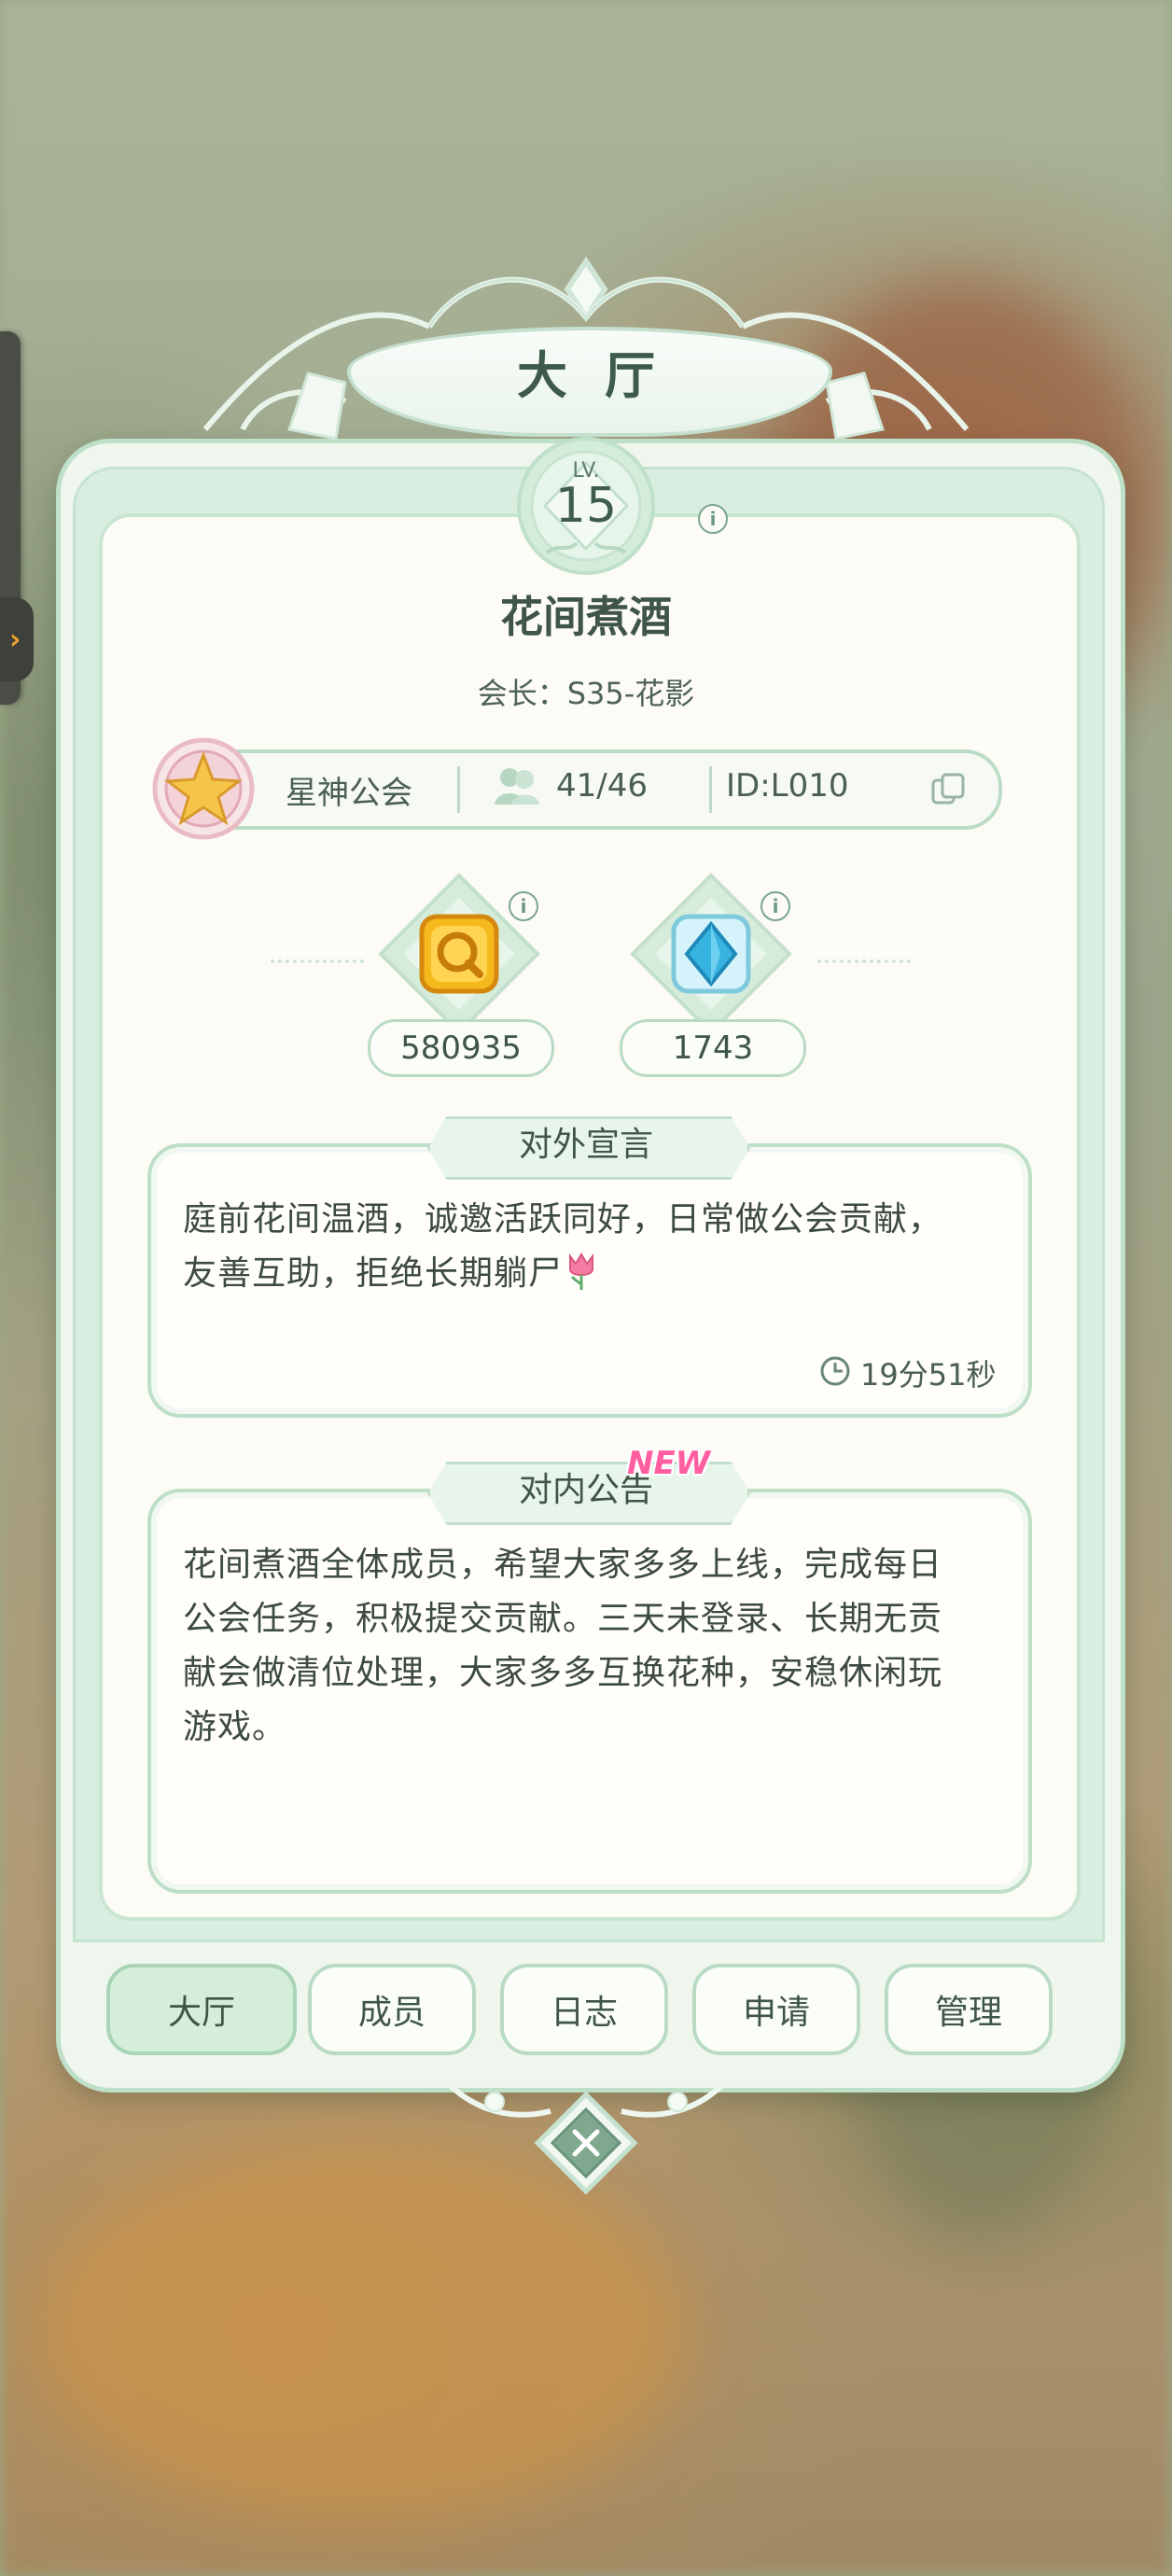 The image size is (1172, 2576). Describe the element at coordinates (586, 693) in the screenshot. I see `guild-leader: 会长：S35-花影` at that location.